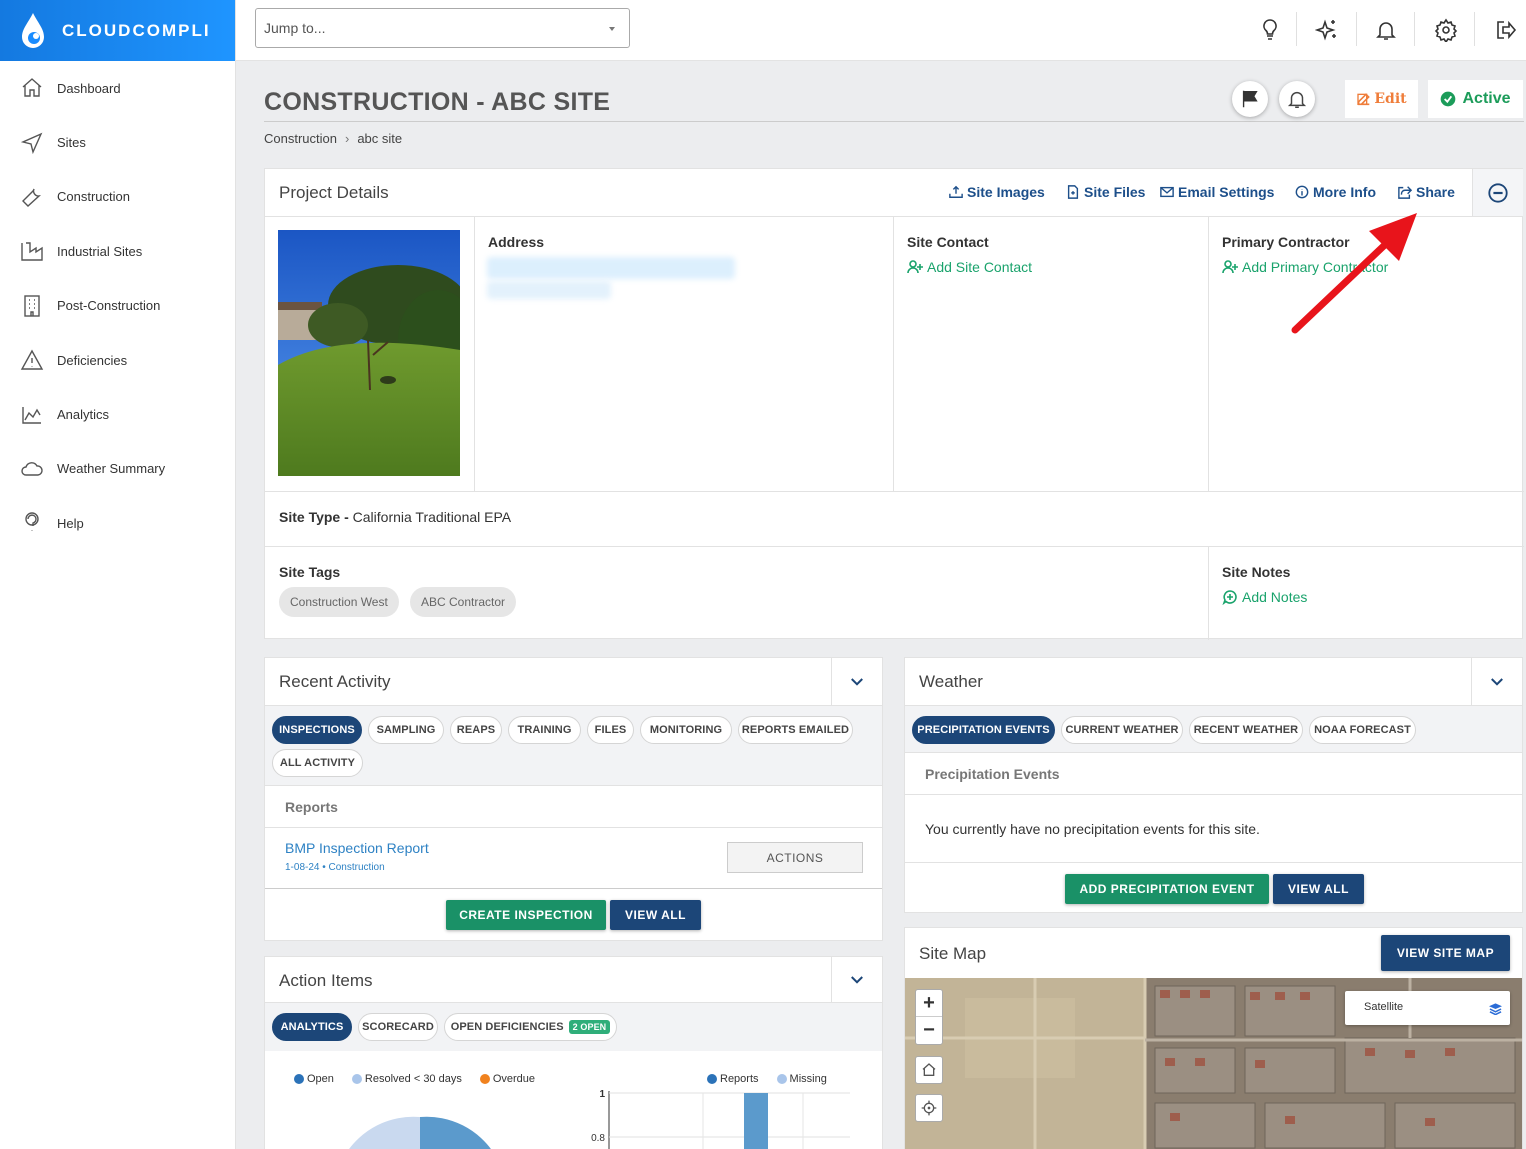  I want to click on add-site-contact-link: Add Site Contact, so click(969, 267).